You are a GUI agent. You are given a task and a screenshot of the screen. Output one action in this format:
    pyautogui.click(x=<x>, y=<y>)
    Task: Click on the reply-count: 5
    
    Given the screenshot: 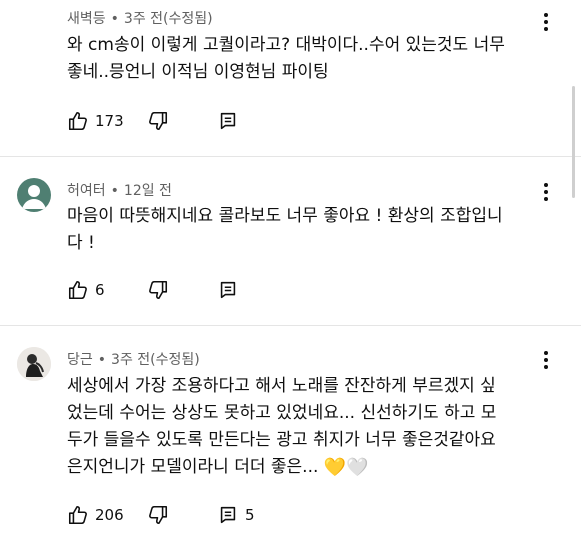 What is the action you would take?
    pyautogui.click(x=250, y=515)
    